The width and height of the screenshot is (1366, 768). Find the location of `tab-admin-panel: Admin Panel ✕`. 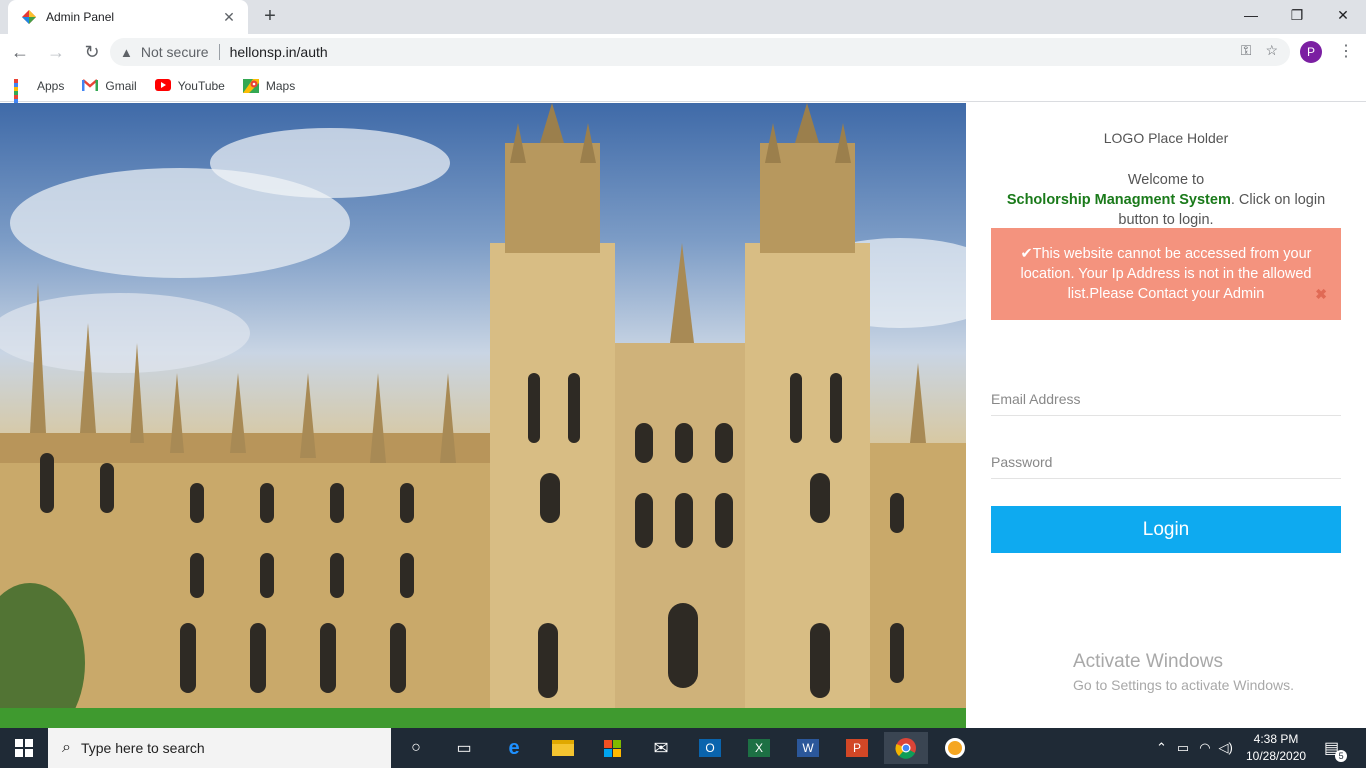

tab-admin-panel: Admin Panel ✕ is located at coordinates (128, 17).